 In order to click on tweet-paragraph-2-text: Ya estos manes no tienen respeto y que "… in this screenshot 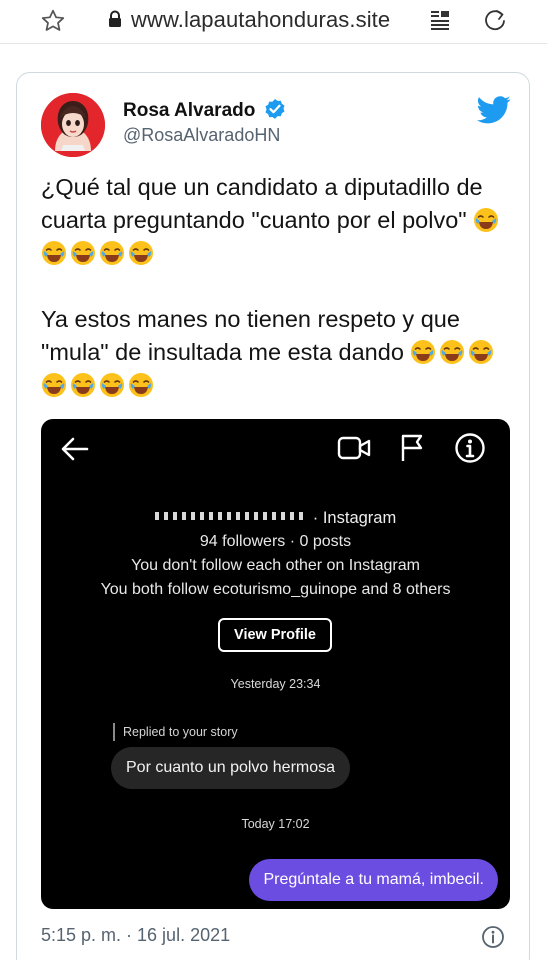, I will do `click(250, 335)`.